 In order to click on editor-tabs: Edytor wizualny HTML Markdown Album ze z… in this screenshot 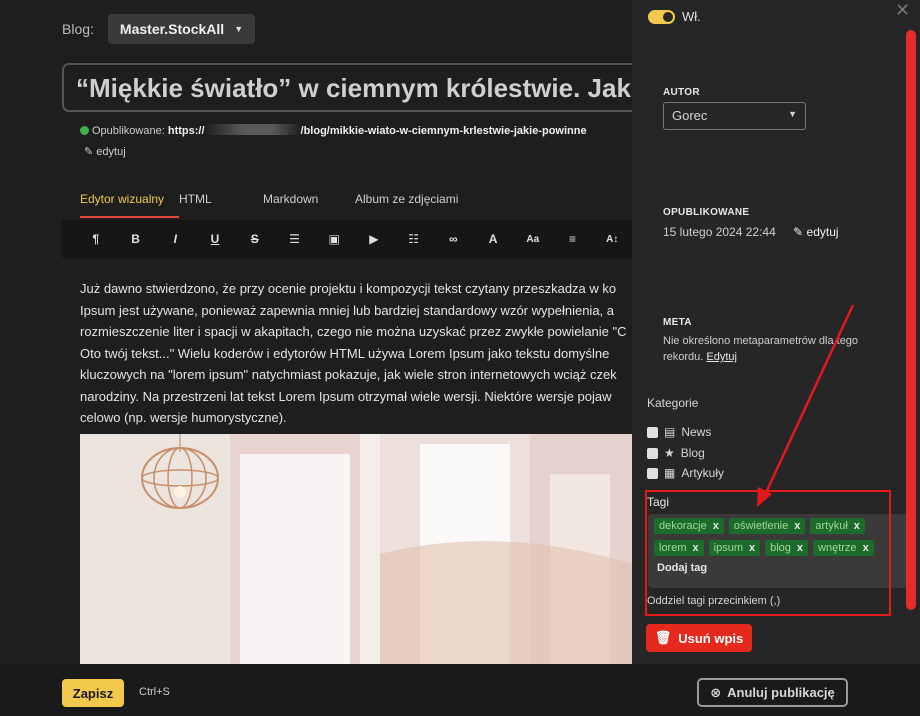, I will do `click(269, 205)`.